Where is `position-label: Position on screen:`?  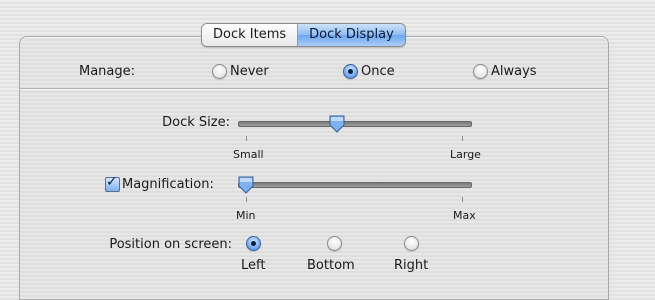
position-label: Position on screen: is located at coordinates (170, 244).